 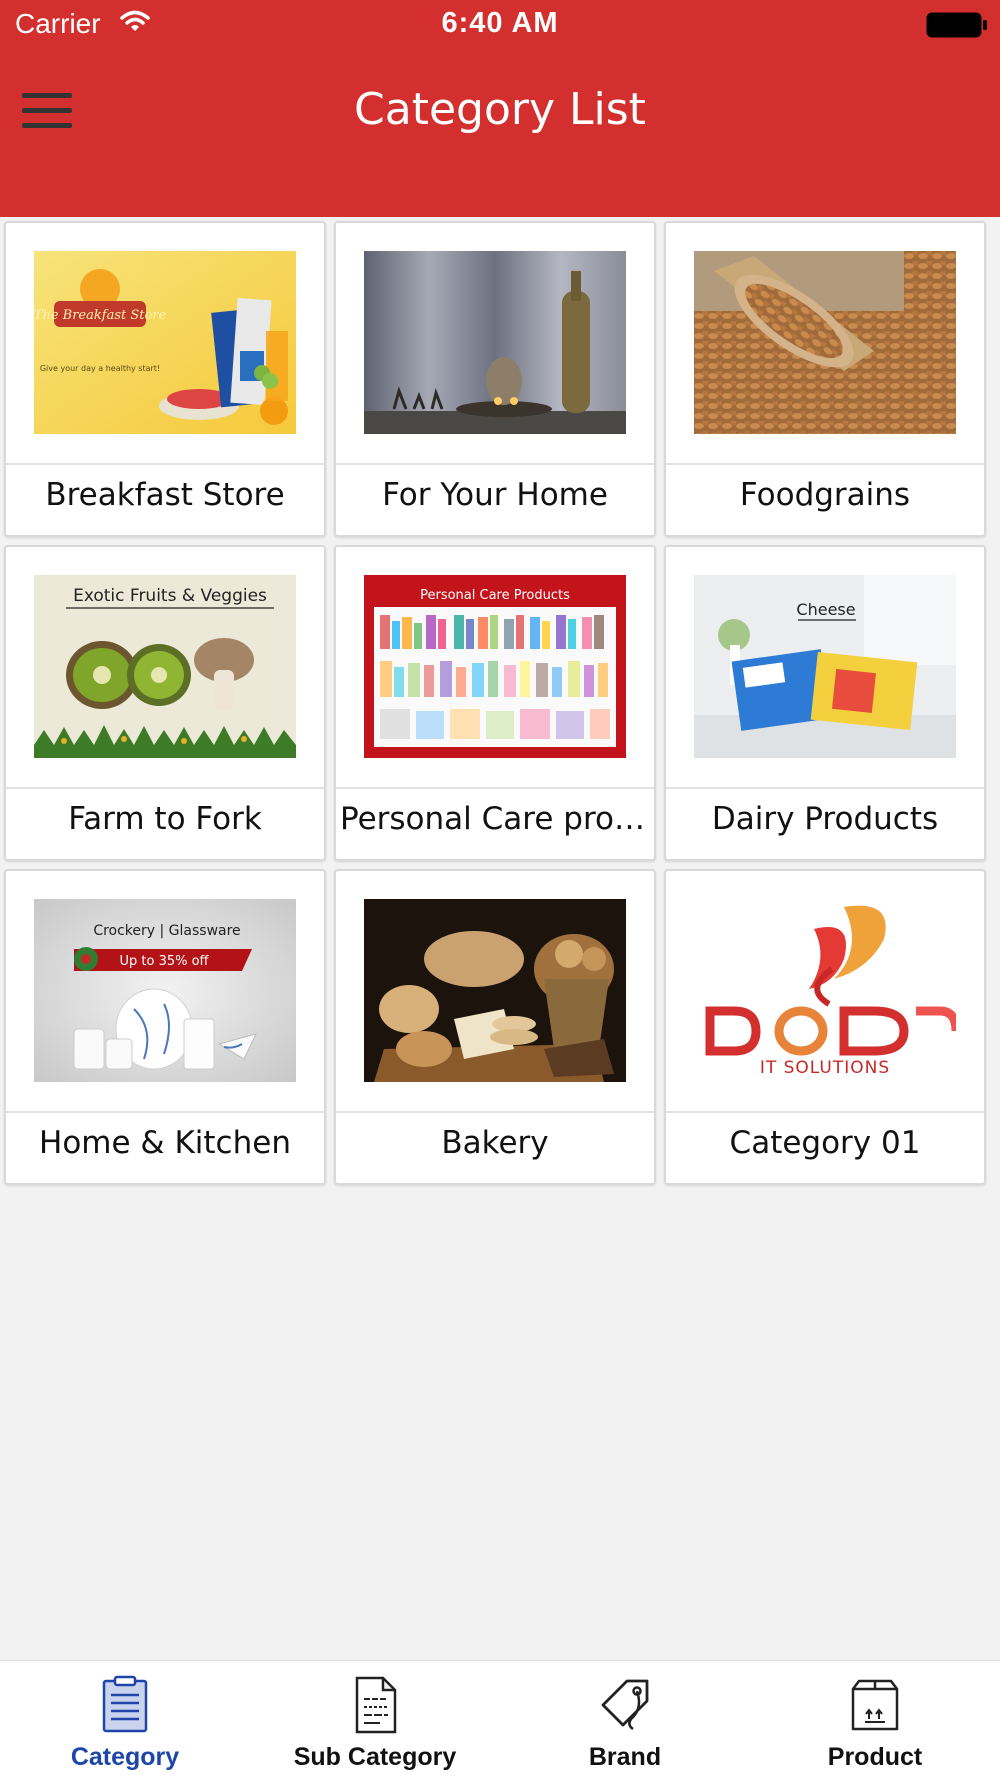 I want to click on kitchen-banner-offer: Up to 35% off, so click(x=164, y=961).